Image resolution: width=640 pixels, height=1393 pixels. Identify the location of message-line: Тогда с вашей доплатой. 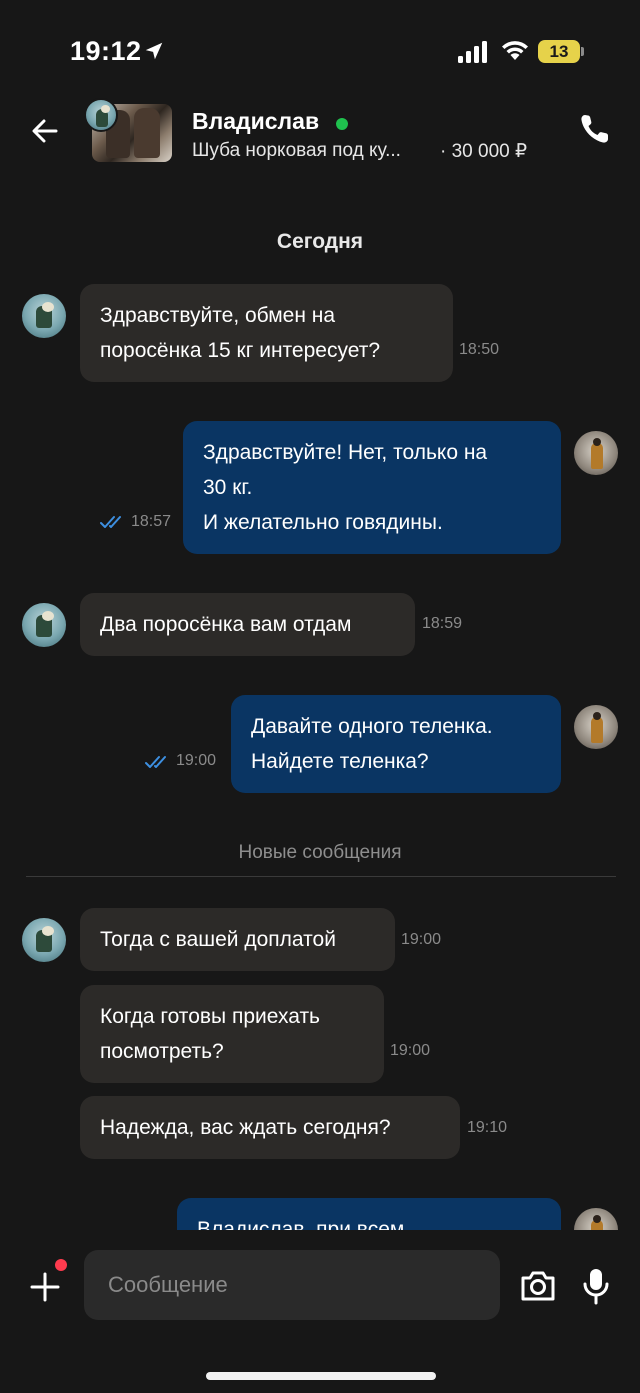
(218, 939).